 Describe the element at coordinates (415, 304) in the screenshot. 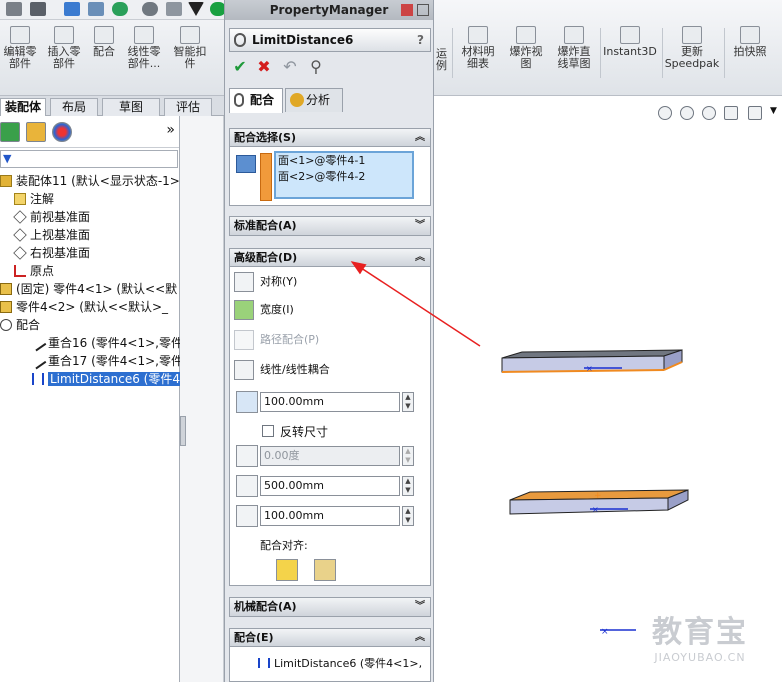

I see `annotation-arrow` at that location.